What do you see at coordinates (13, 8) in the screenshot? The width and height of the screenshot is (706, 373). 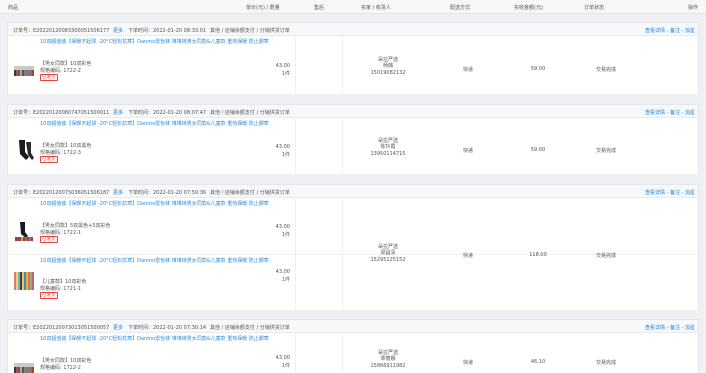 I see `col-product: 商品` at bounding box center [13, 8].